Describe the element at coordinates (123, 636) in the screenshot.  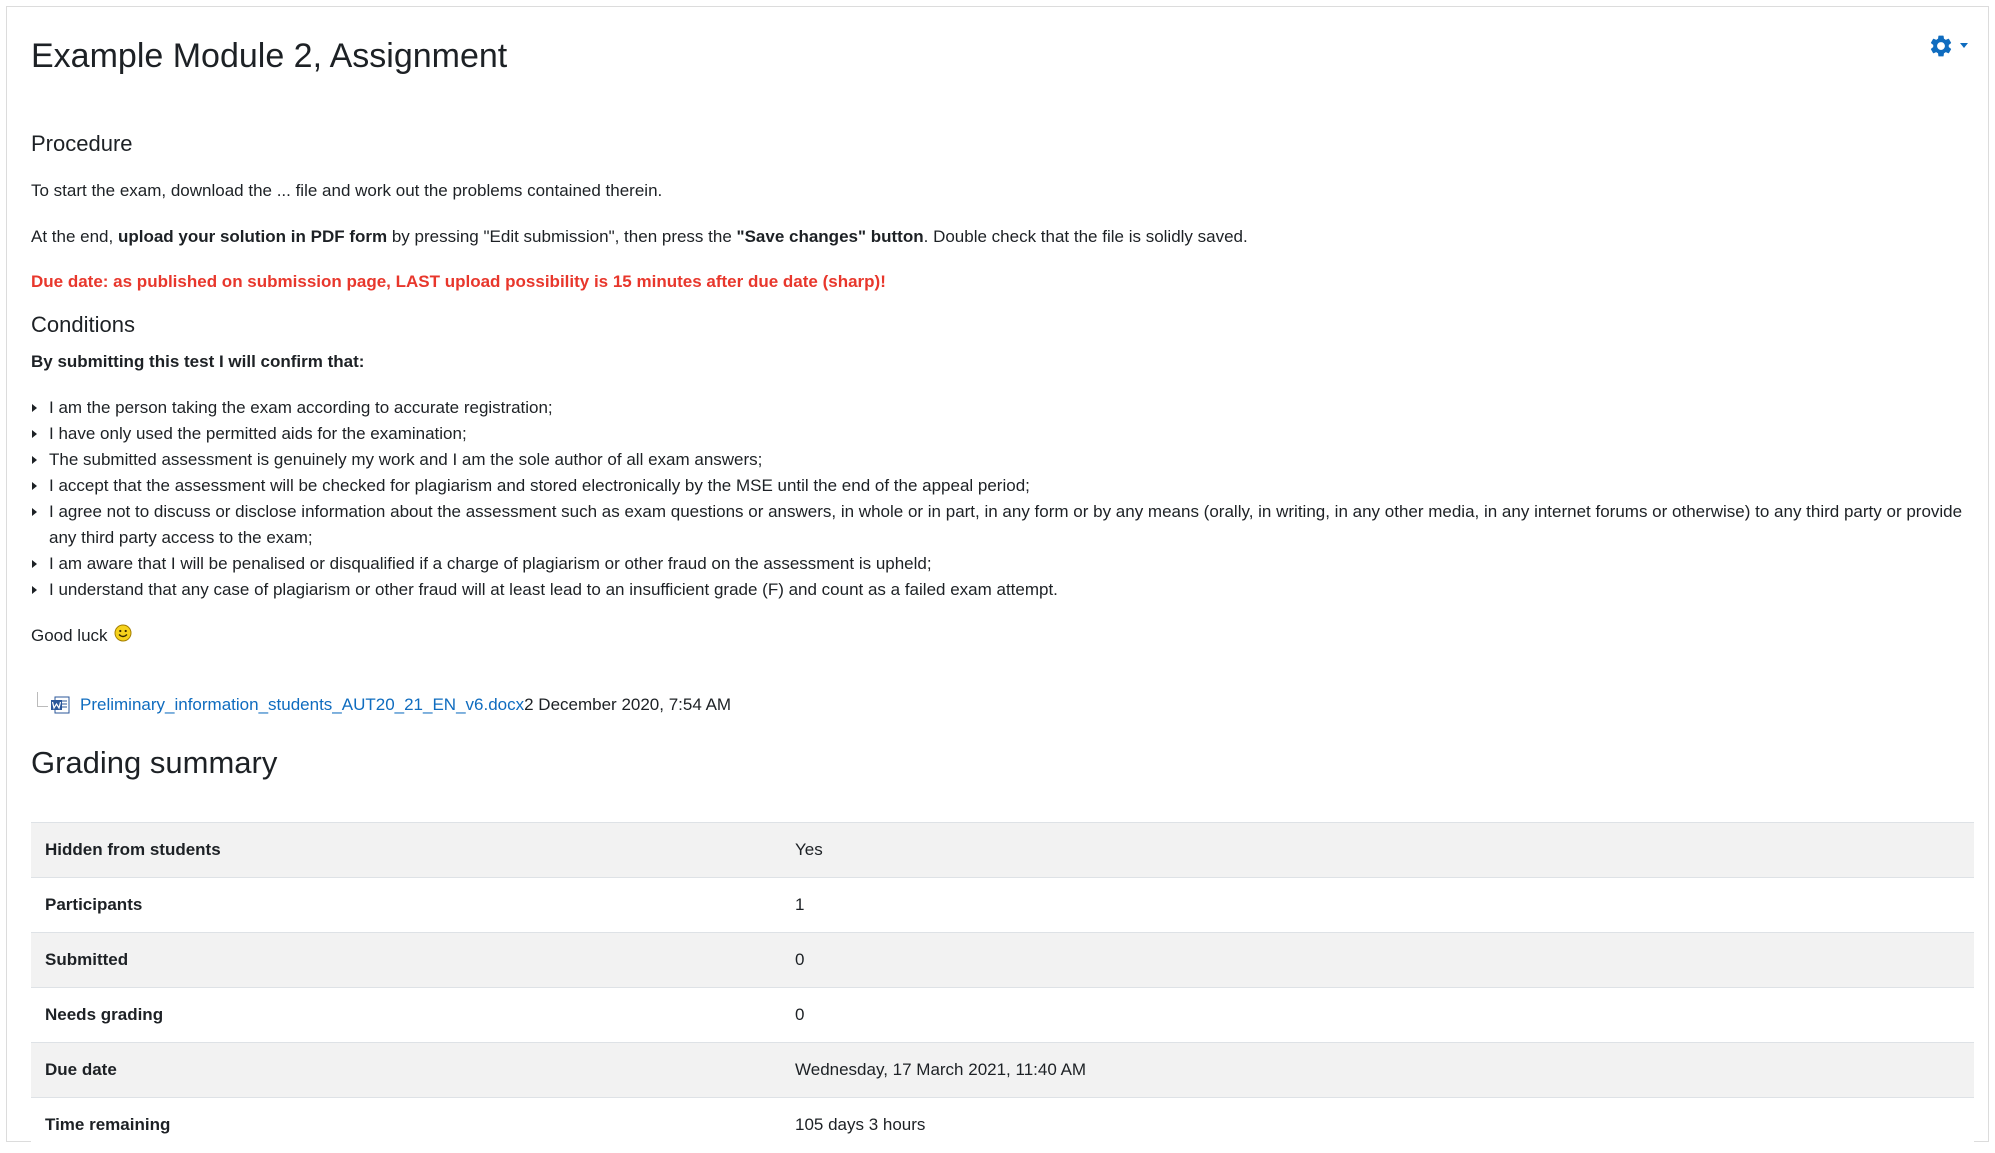
I see `smiley-icon` at that location.